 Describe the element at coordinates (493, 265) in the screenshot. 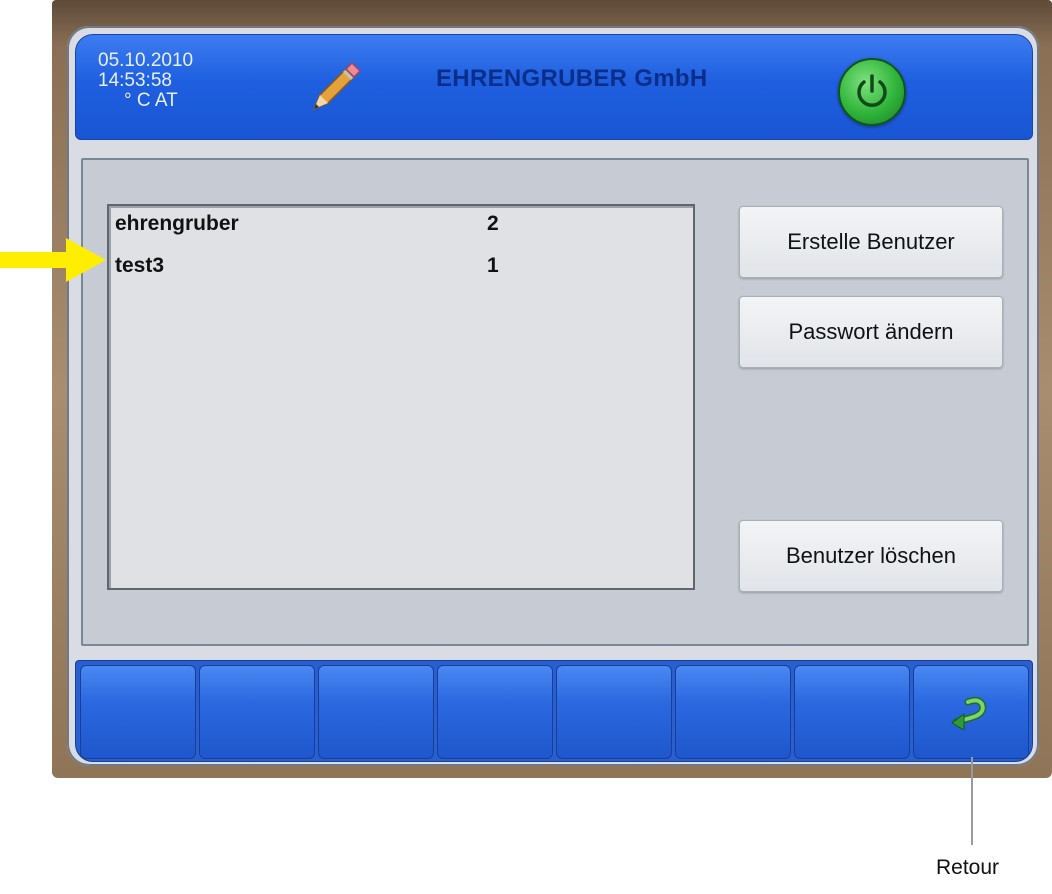

I see `user-level: 1` at that location.